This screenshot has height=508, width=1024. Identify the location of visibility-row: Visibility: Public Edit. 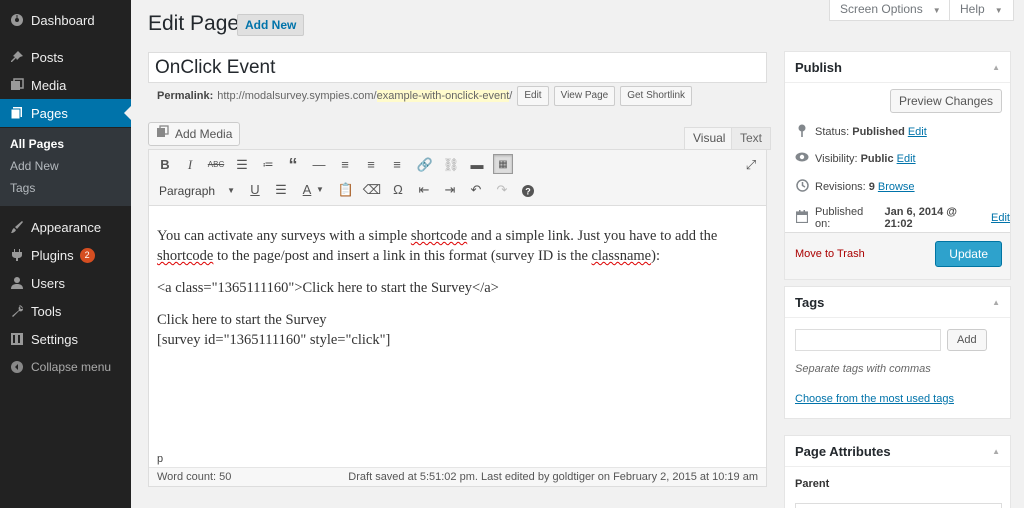
(855, 158).